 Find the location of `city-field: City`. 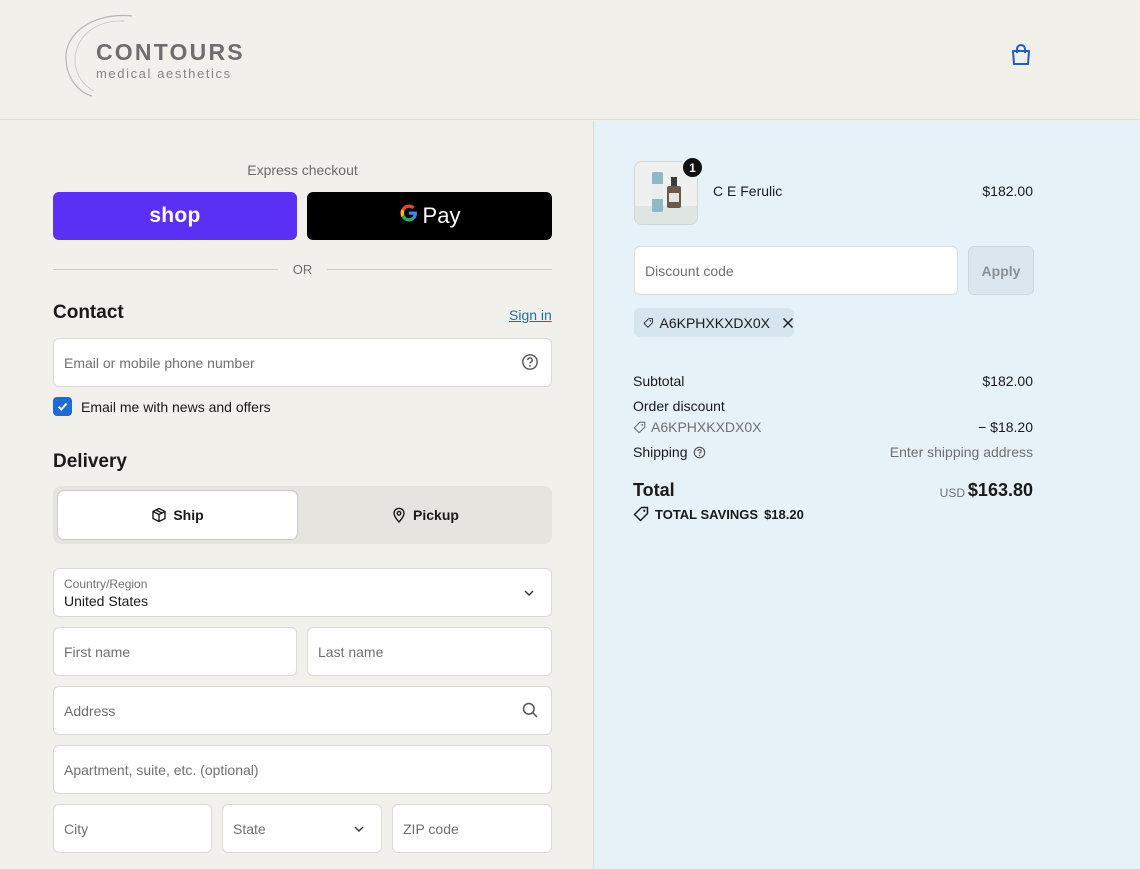

city-field: City is located at coordinates (132, 828).